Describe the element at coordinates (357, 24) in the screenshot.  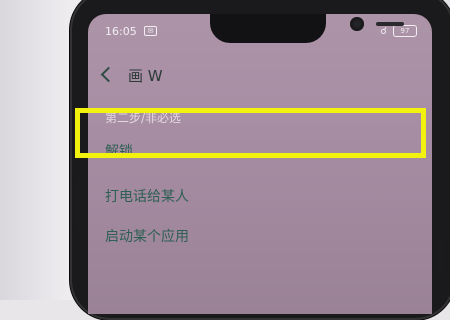
I see `front-camera` at that location.